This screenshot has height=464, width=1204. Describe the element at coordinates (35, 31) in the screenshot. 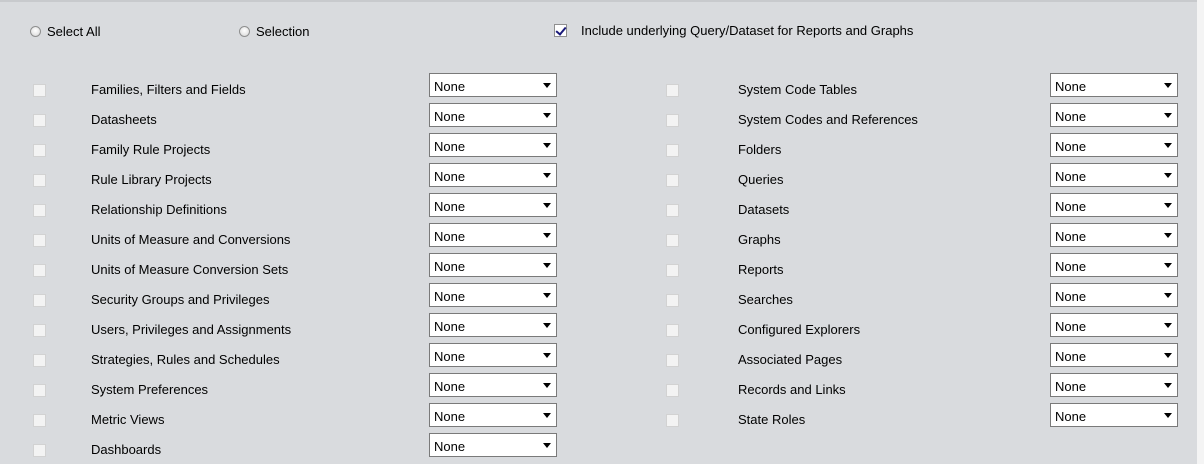

I see `select-all-radio` at that location.